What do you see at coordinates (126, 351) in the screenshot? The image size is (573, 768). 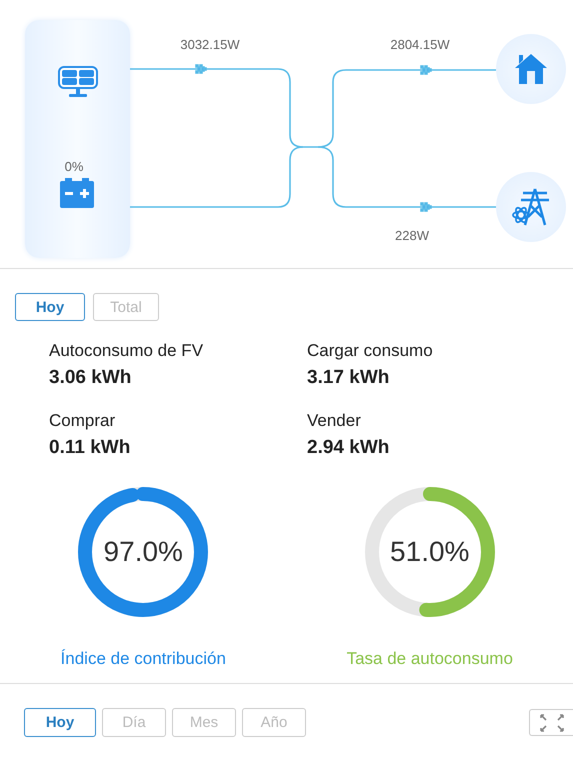 I see `stat-label: Autoconsumo de FV` at bounding box center [126, 351].